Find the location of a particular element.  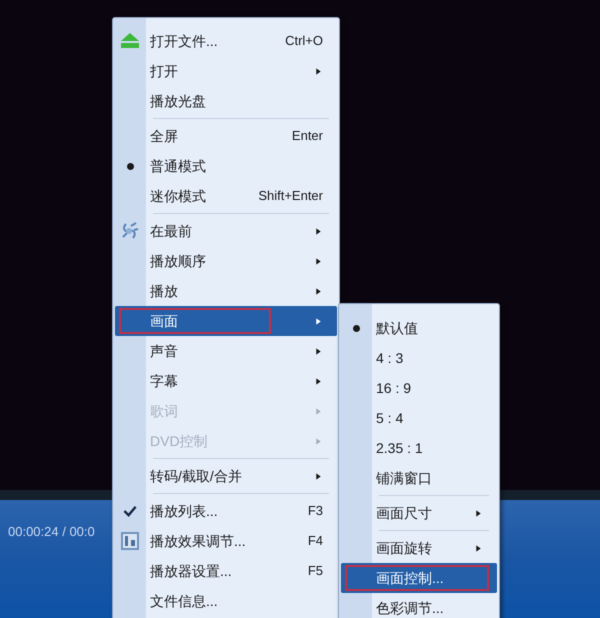

menu-item: 播放器设置... F5 is located at coordinates (226, 571).